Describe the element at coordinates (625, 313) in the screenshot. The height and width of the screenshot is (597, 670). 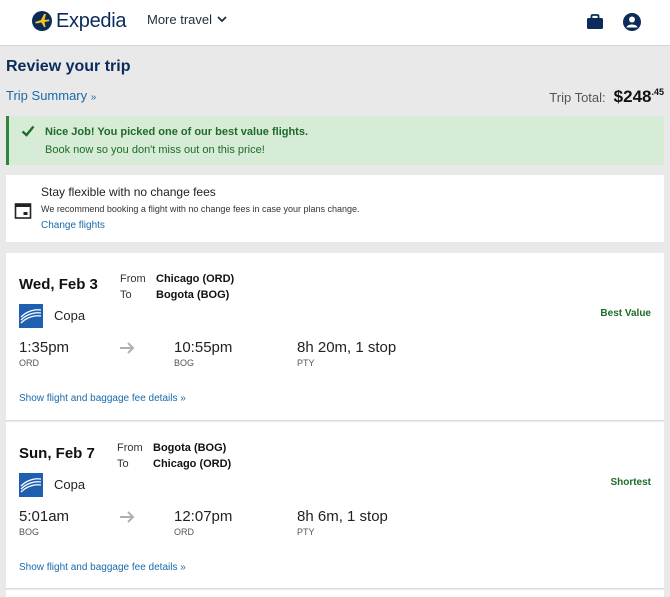
I see `best-value-badge: Best Value` at that location.